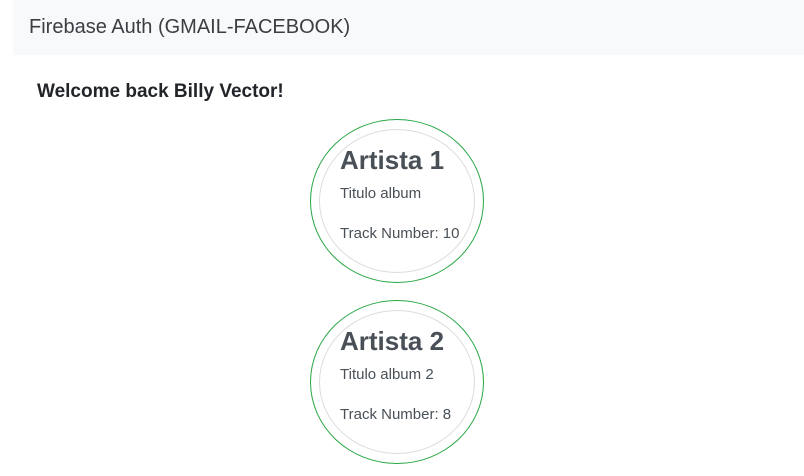  Describe the element at coordinates (387, 374) in the screenshot. I see `album-title: Titulo album 2` at that location.